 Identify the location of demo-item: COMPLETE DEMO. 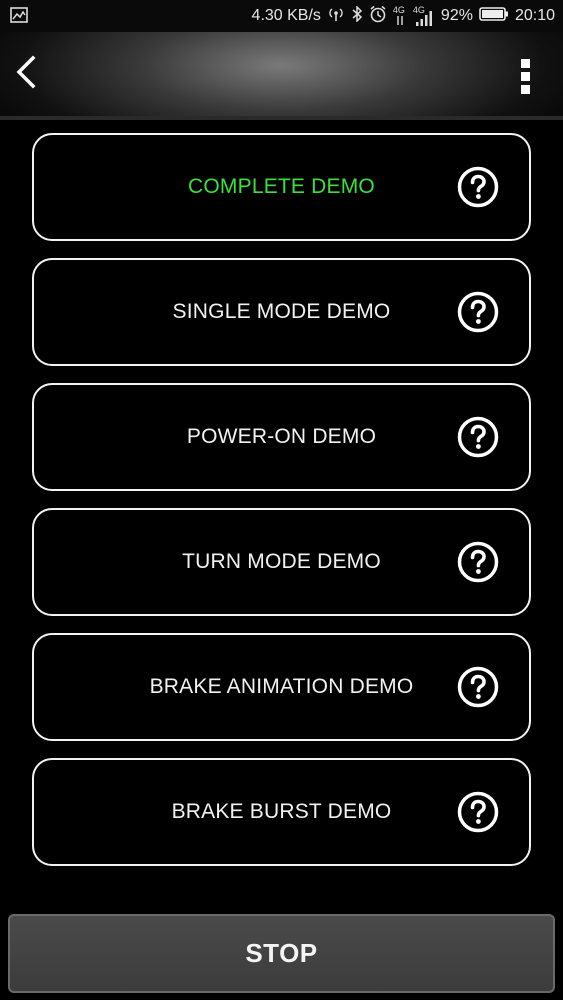
(281, 187).